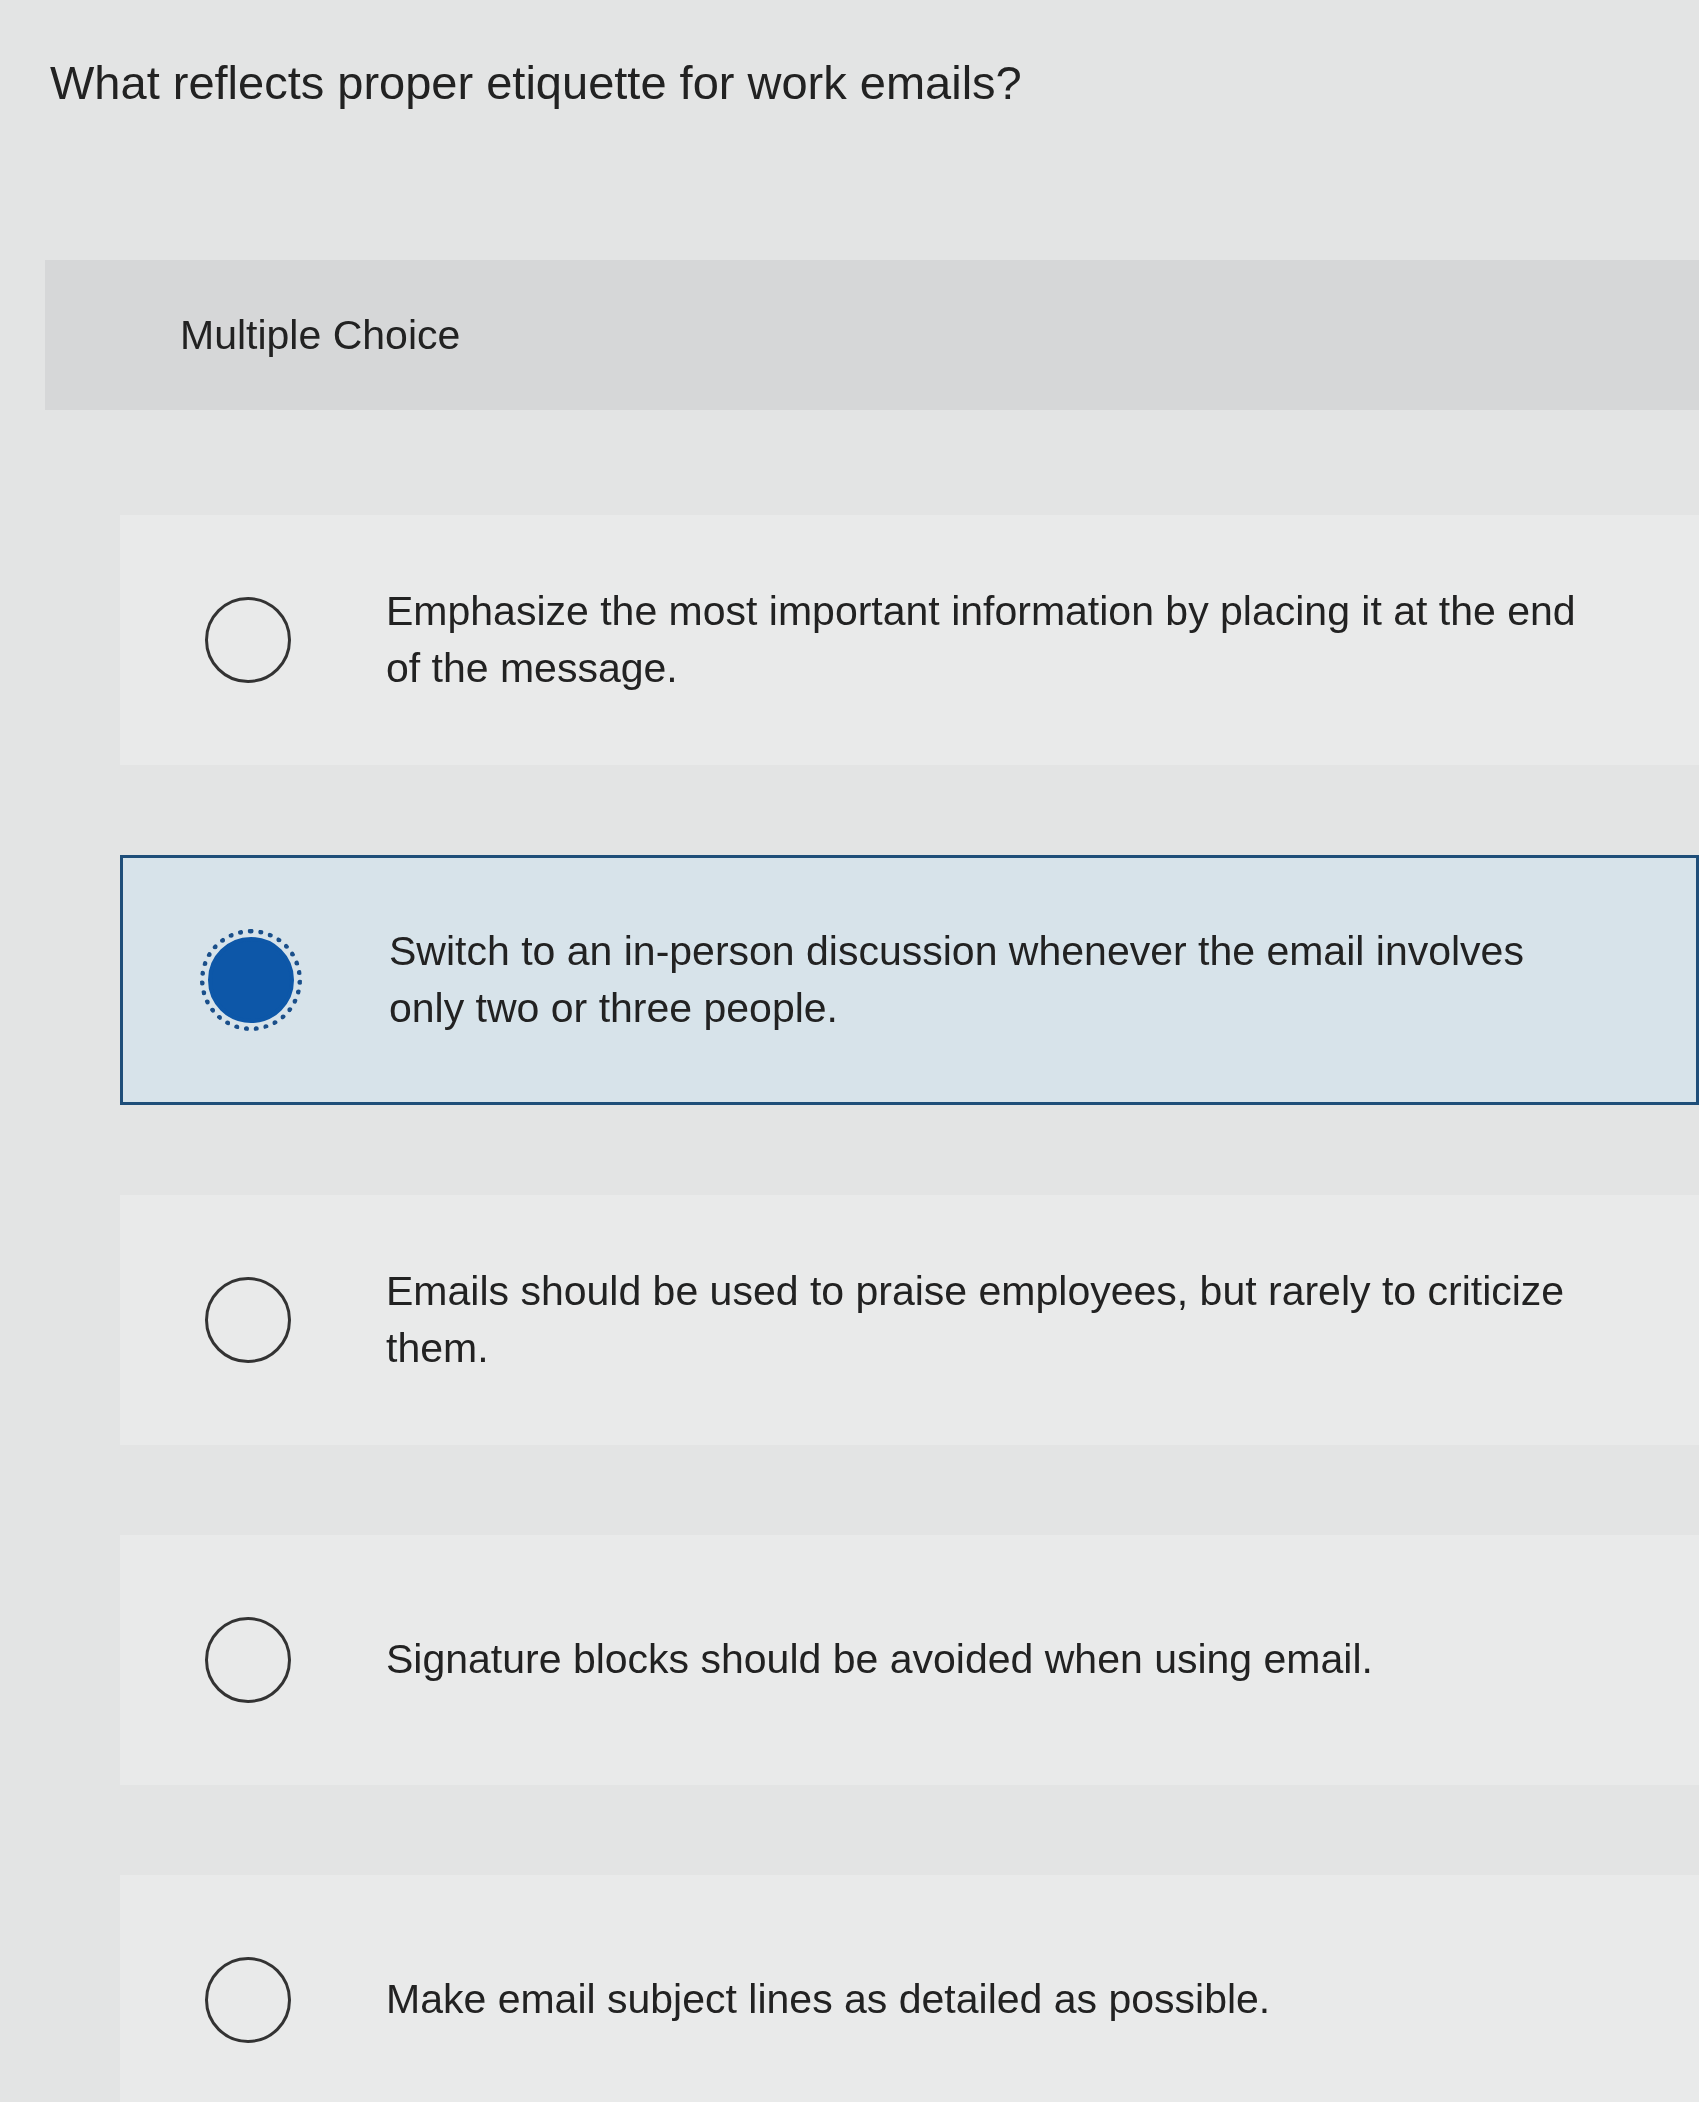  I want to click on answer-option: Emphasize the most important information by placing it at the end of the message., so click(909, 640).